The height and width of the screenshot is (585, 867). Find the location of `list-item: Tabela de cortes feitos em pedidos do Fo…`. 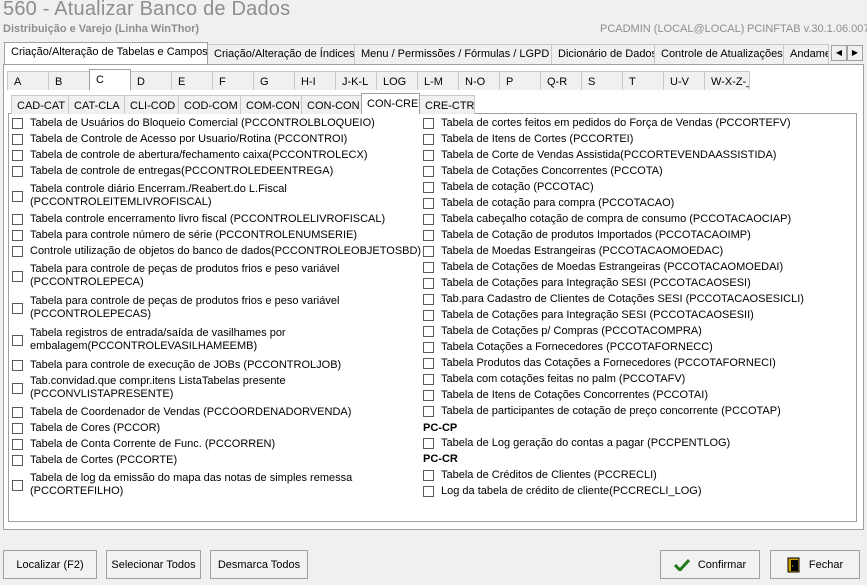

list-item: Tabela de cortes feitos em pedidos do Fo… is located at coordinates (607, 123).